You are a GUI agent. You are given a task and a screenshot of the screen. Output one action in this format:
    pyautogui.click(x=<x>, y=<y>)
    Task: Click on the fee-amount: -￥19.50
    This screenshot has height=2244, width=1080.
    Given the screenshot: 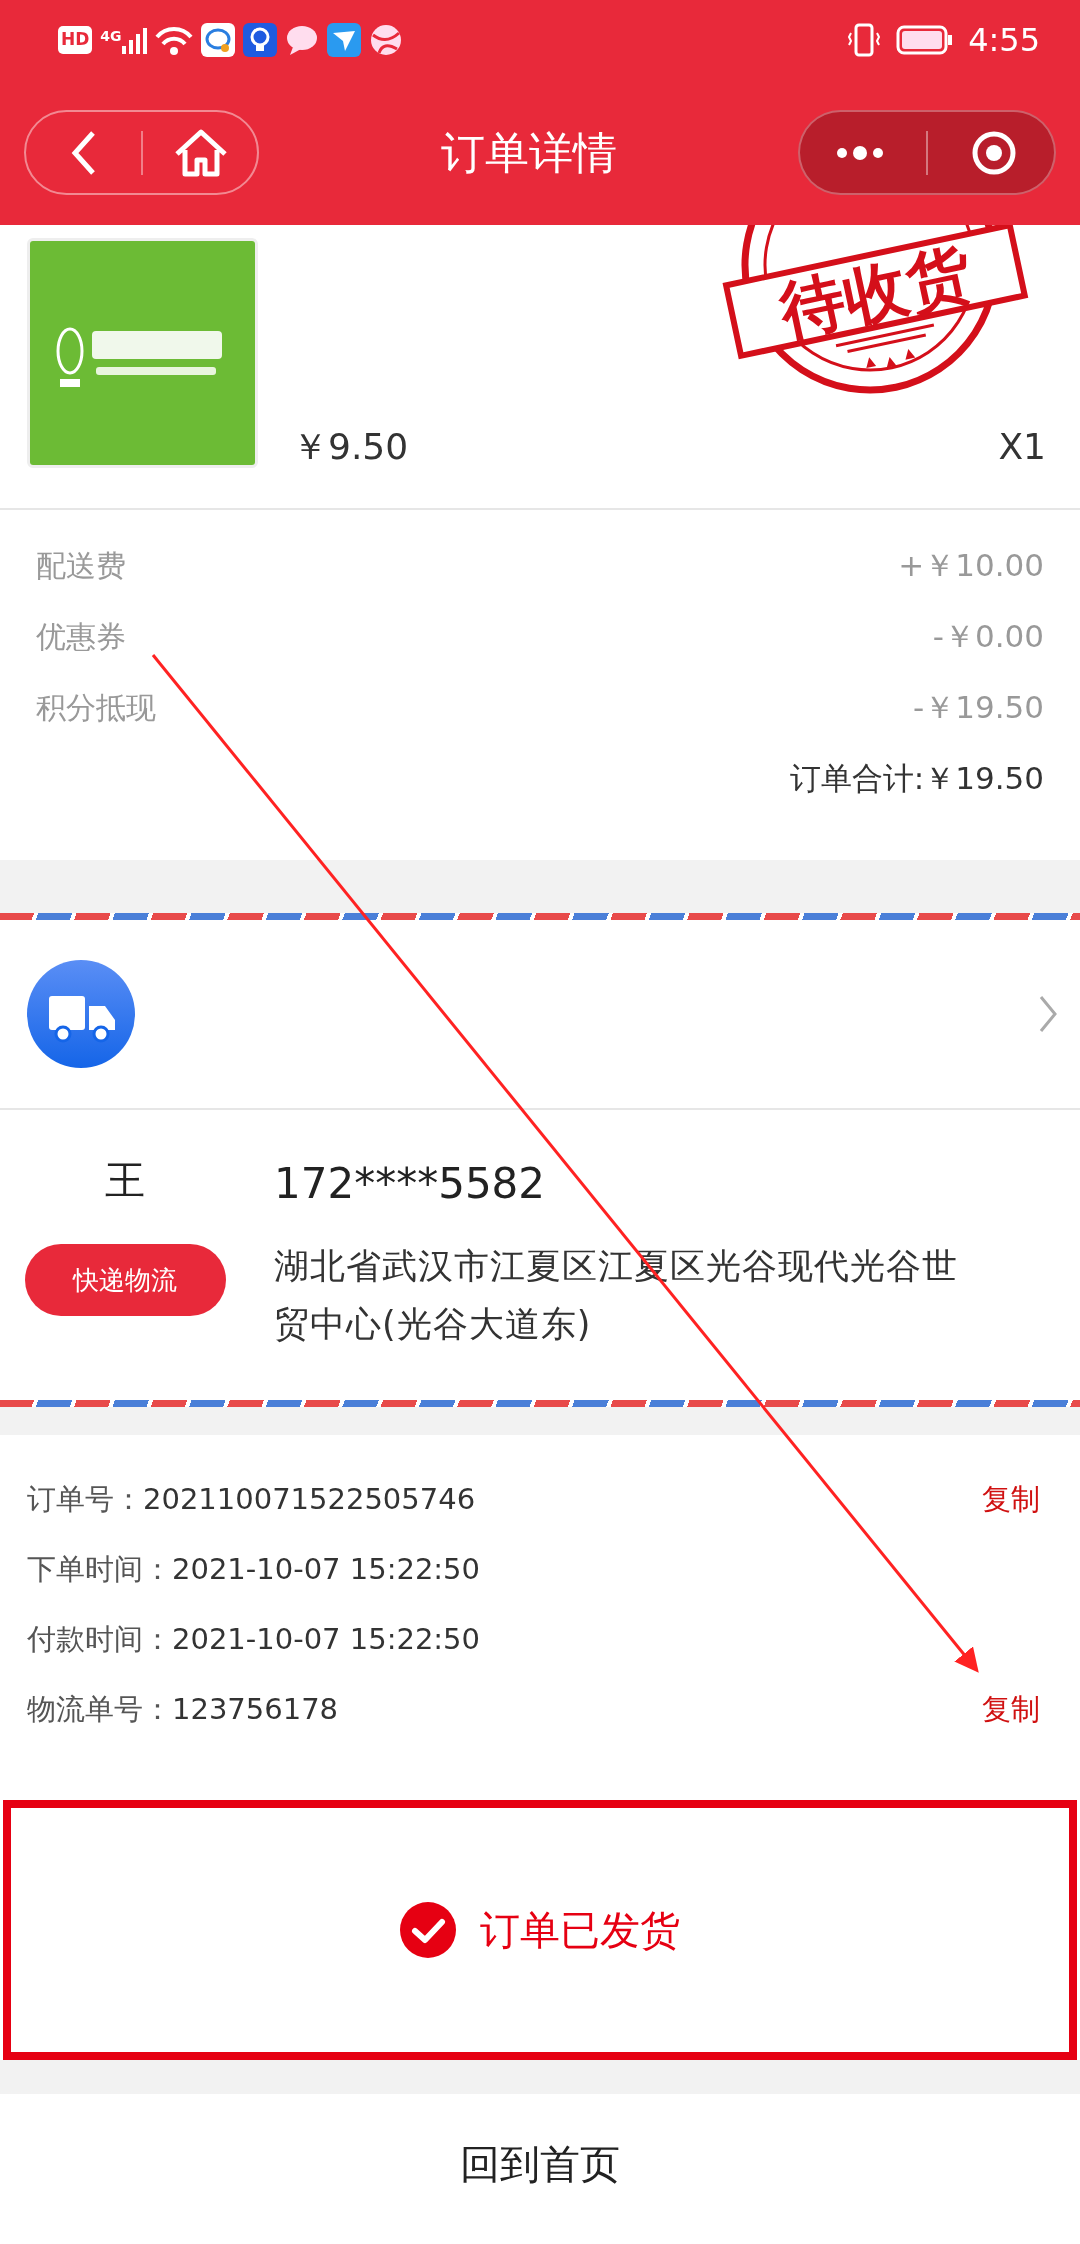 What is the action you would take?
    pyautogui.click(x=978, y=708)
    